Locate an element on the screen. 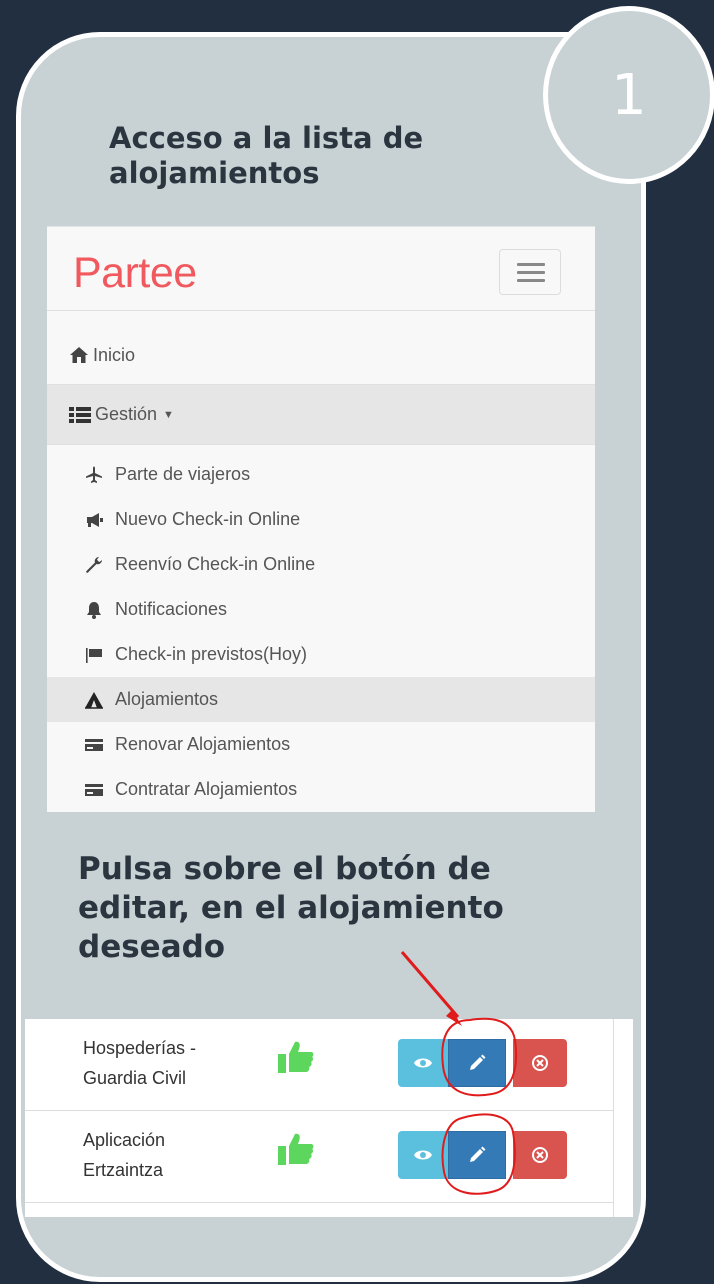  app-navbar: Partee is located at coordinates (321, 269).